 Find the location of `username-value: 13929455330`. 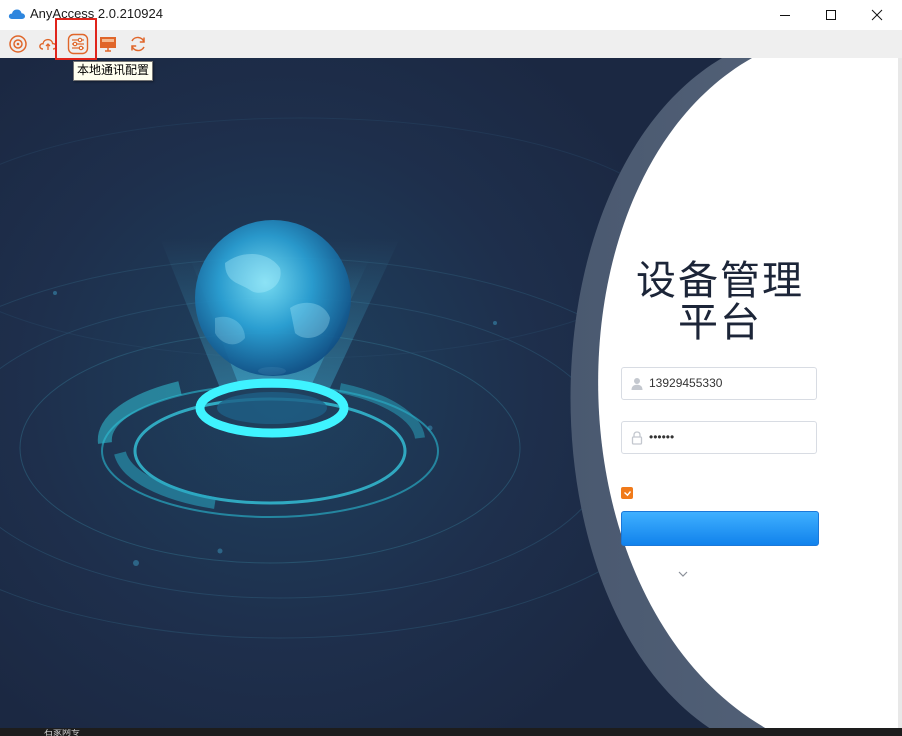

username-value: 13929455330 is located at coordinates (686, 383).